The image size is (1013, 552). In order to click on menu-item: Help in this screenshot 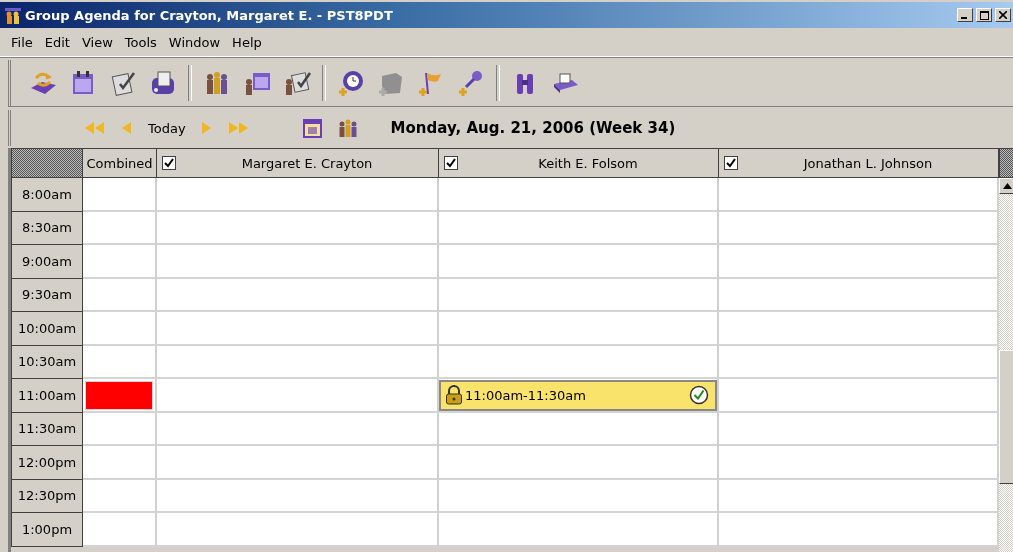, I will do `click(247, 42)`.